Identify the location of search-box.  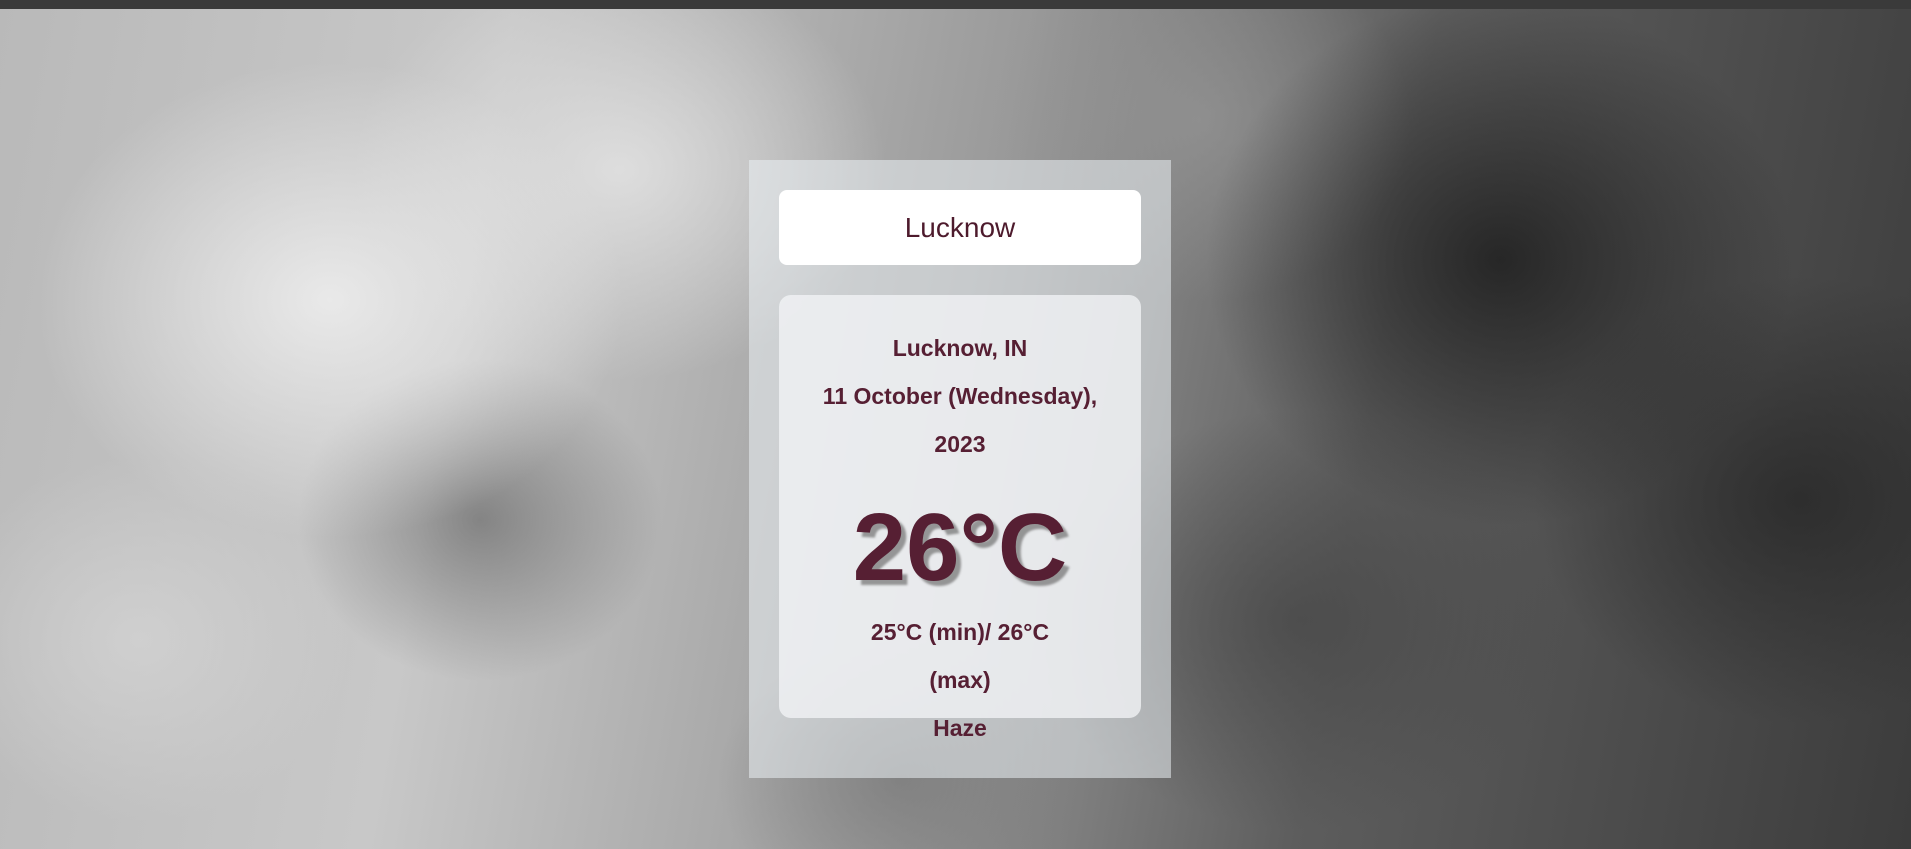
(960, 227).